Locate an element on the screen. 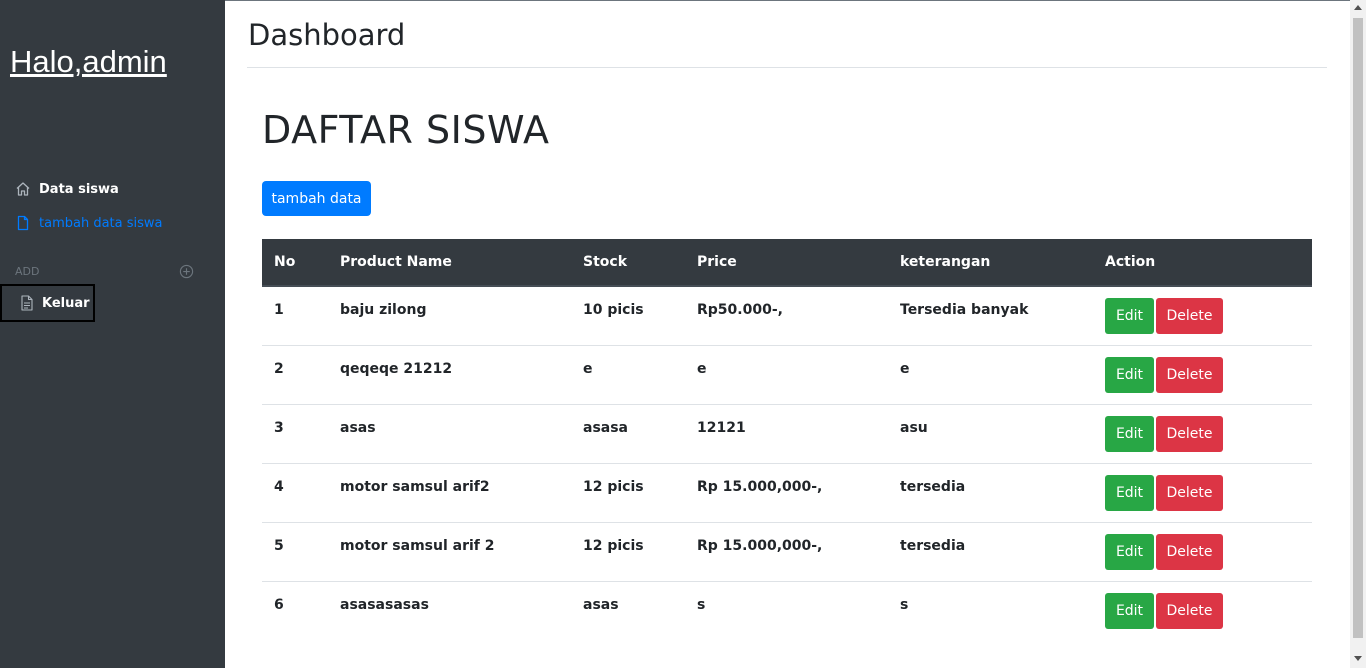 This screenshot has height=668, width=1366. cell-price: 12121 is located at coordinates (786, 433).